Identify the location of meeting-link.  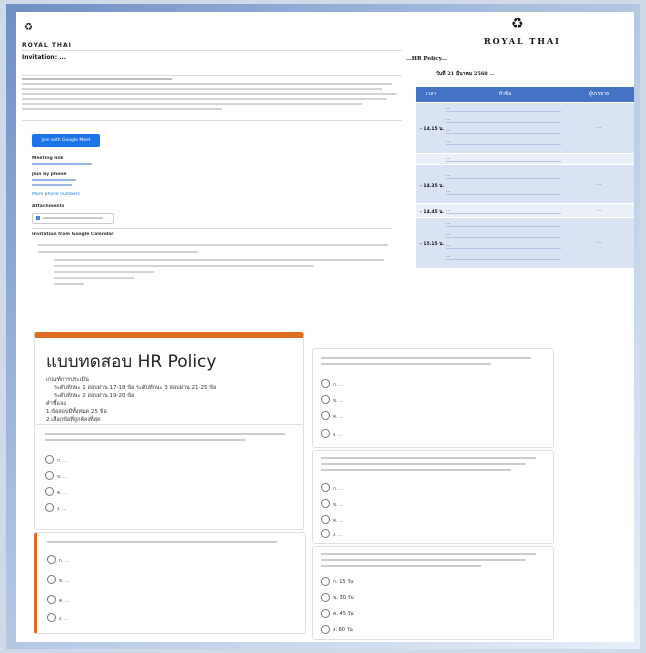
(62, 164).